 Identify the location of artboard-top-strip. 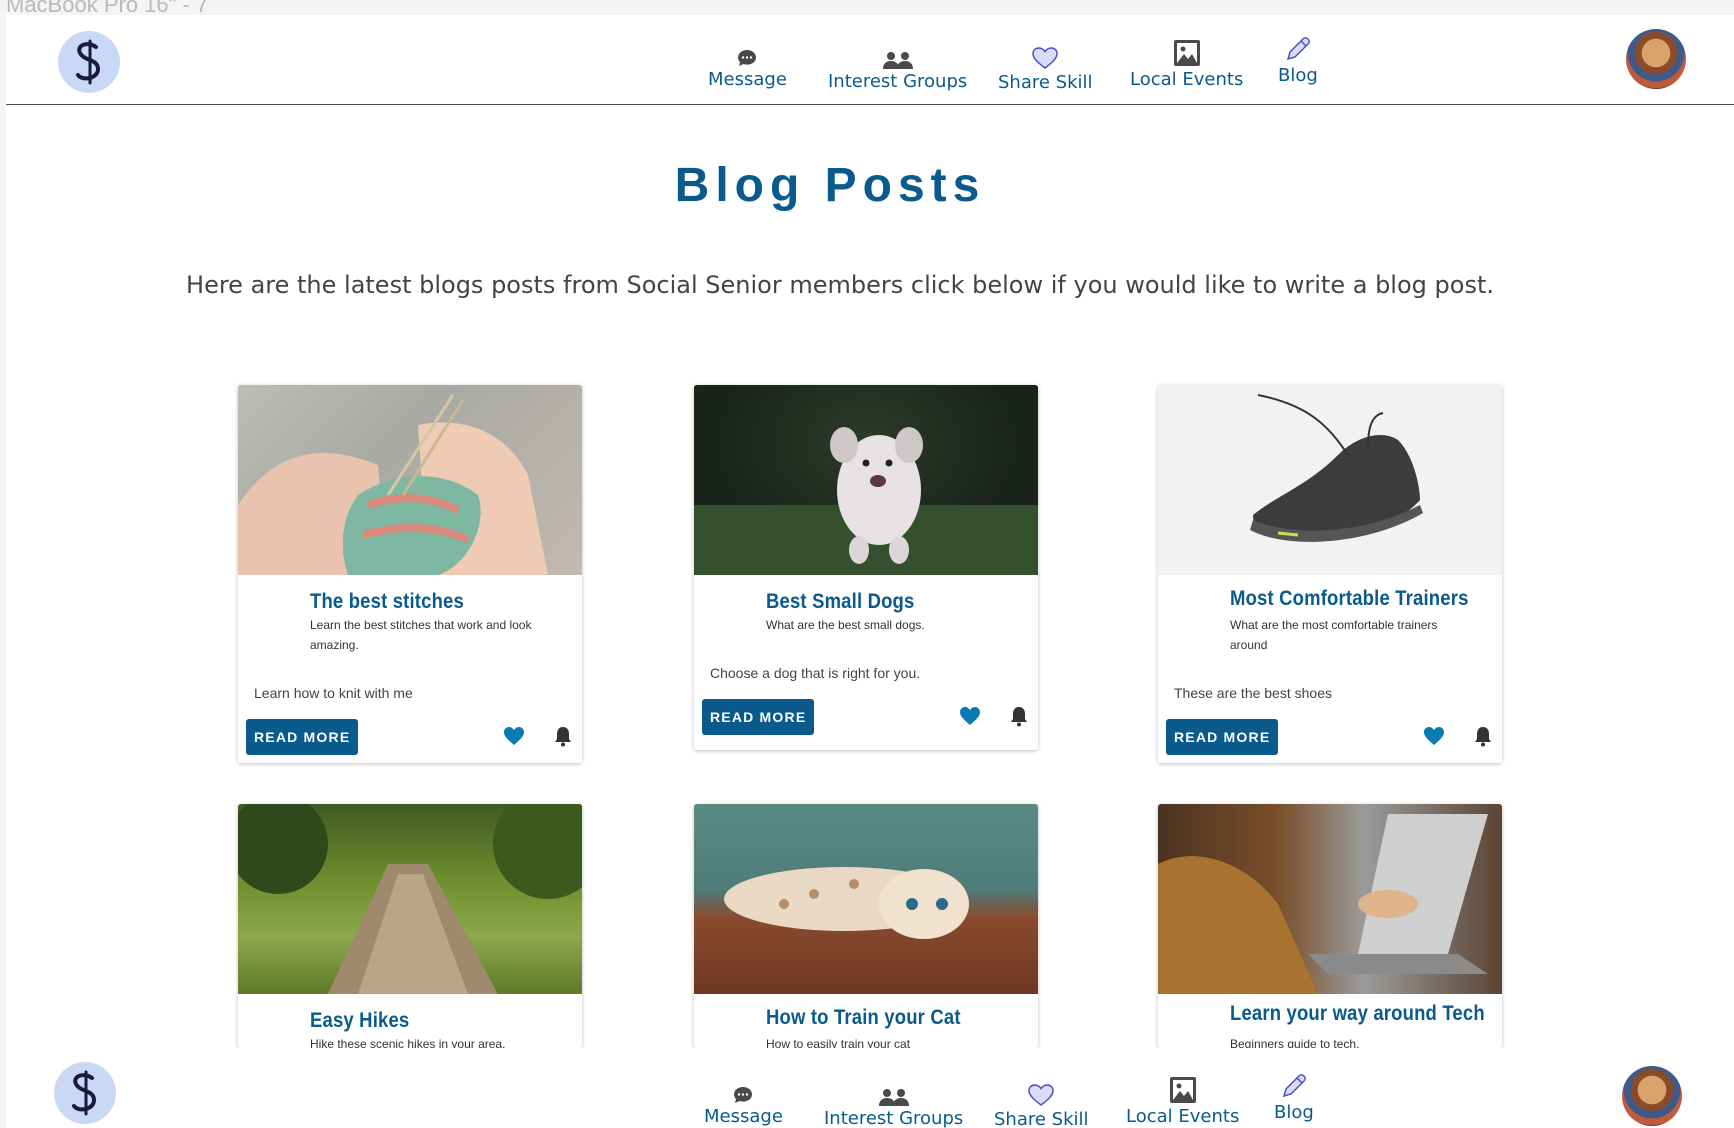
(867, 7).